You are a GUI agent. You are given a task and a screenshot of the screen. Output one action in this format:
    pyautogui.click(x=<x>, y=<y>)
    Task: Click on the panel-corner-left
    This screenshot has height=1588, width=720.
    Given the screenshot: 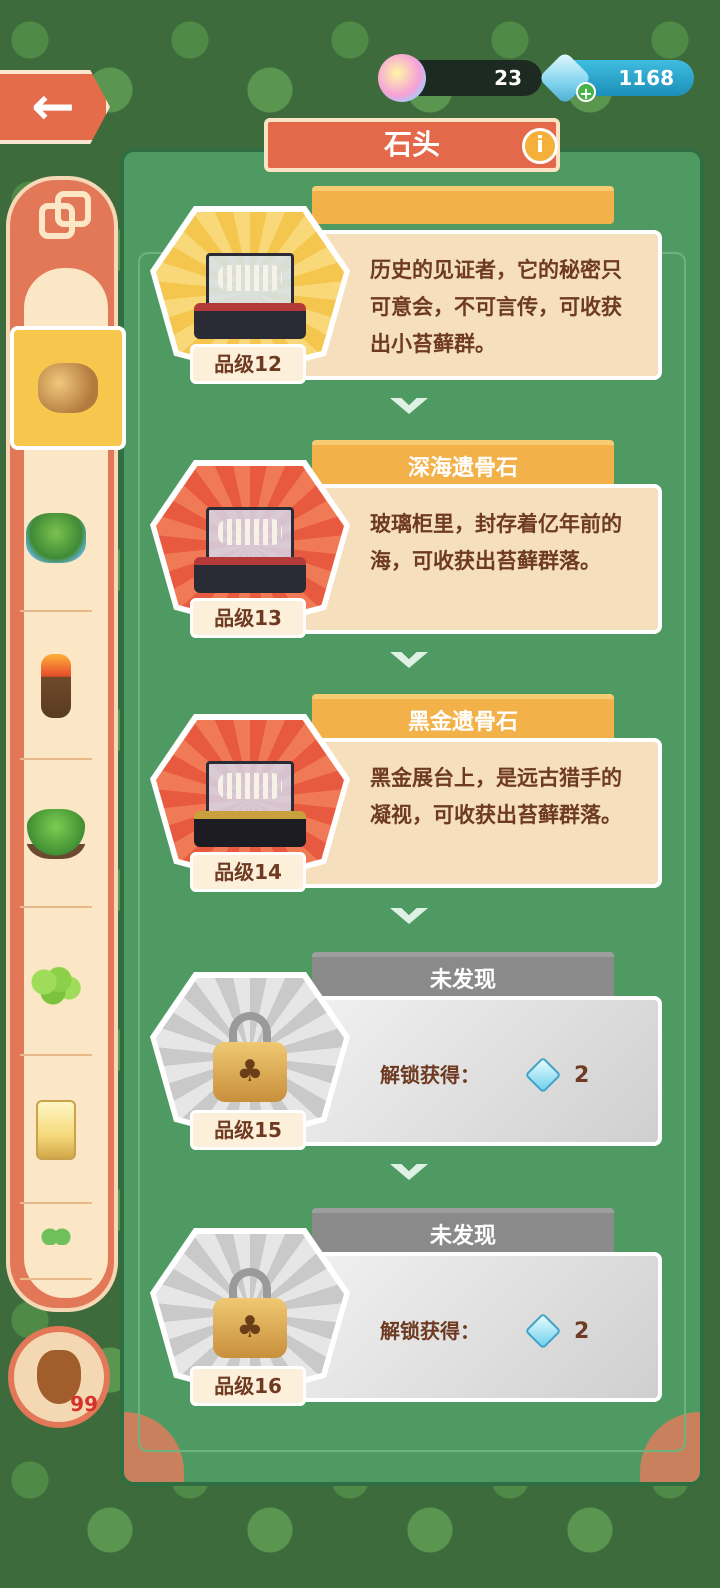 What is the action you would take?
    pyautogui.click(x=154, y=1447)
    